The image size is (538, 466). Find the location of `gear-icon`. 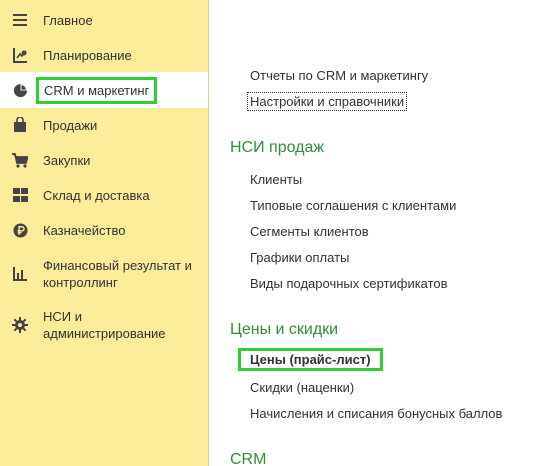

gear-icon is located at coordinates (20, 325).